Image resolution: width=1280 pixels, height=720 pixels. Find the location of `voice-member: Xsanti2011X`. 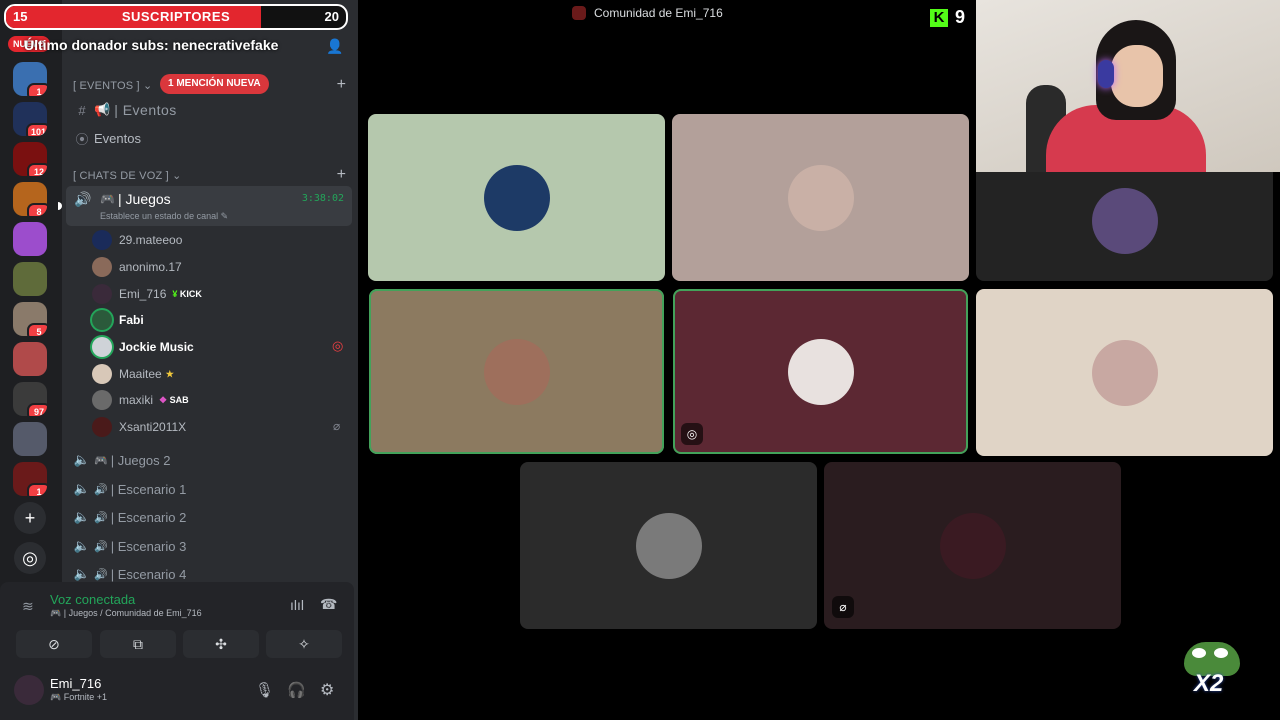

voice-member: Xsanti2011X is located at coordinates (139, 427).